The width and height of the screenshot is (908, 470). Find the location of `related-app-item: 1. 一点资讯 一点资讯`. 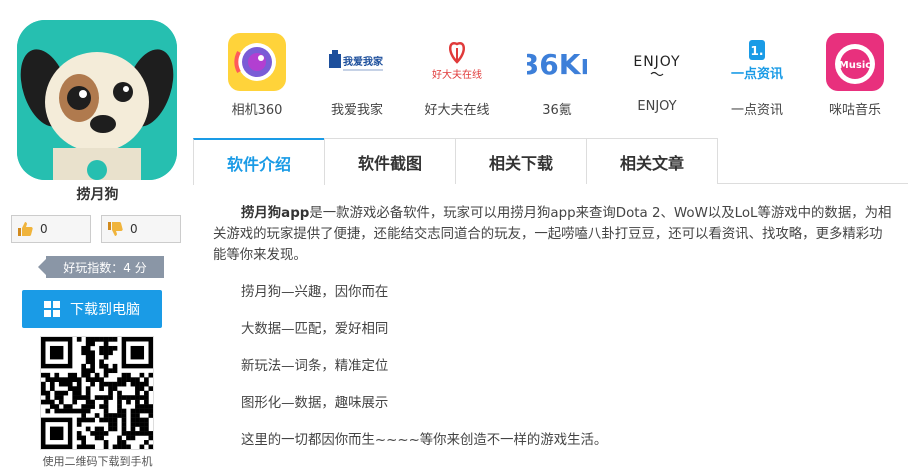

related-app-item: 1. 一点资讯 一点资讯 is located at coordinates (757, 78).